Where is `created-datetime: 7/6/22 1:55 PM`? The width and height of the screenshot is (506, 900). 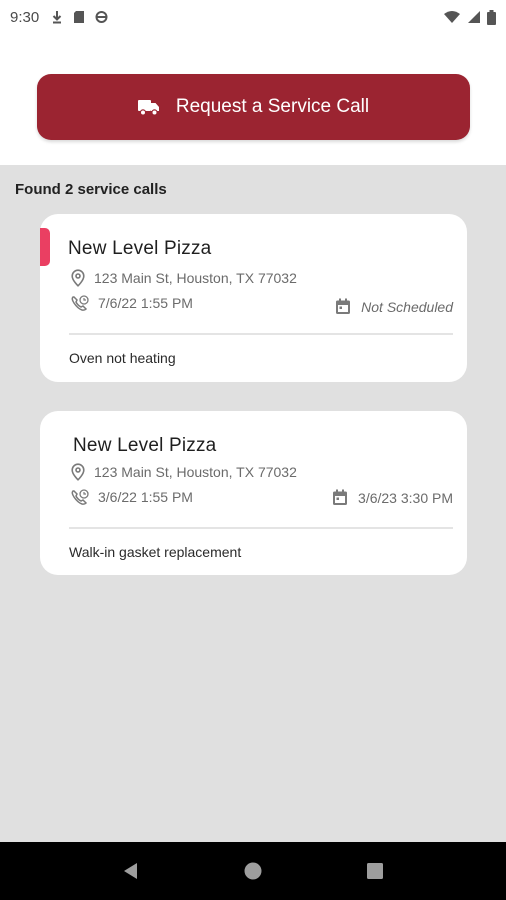 created-datetime: 7/6/22 1:55 PM is located at coordinates (145, 303).